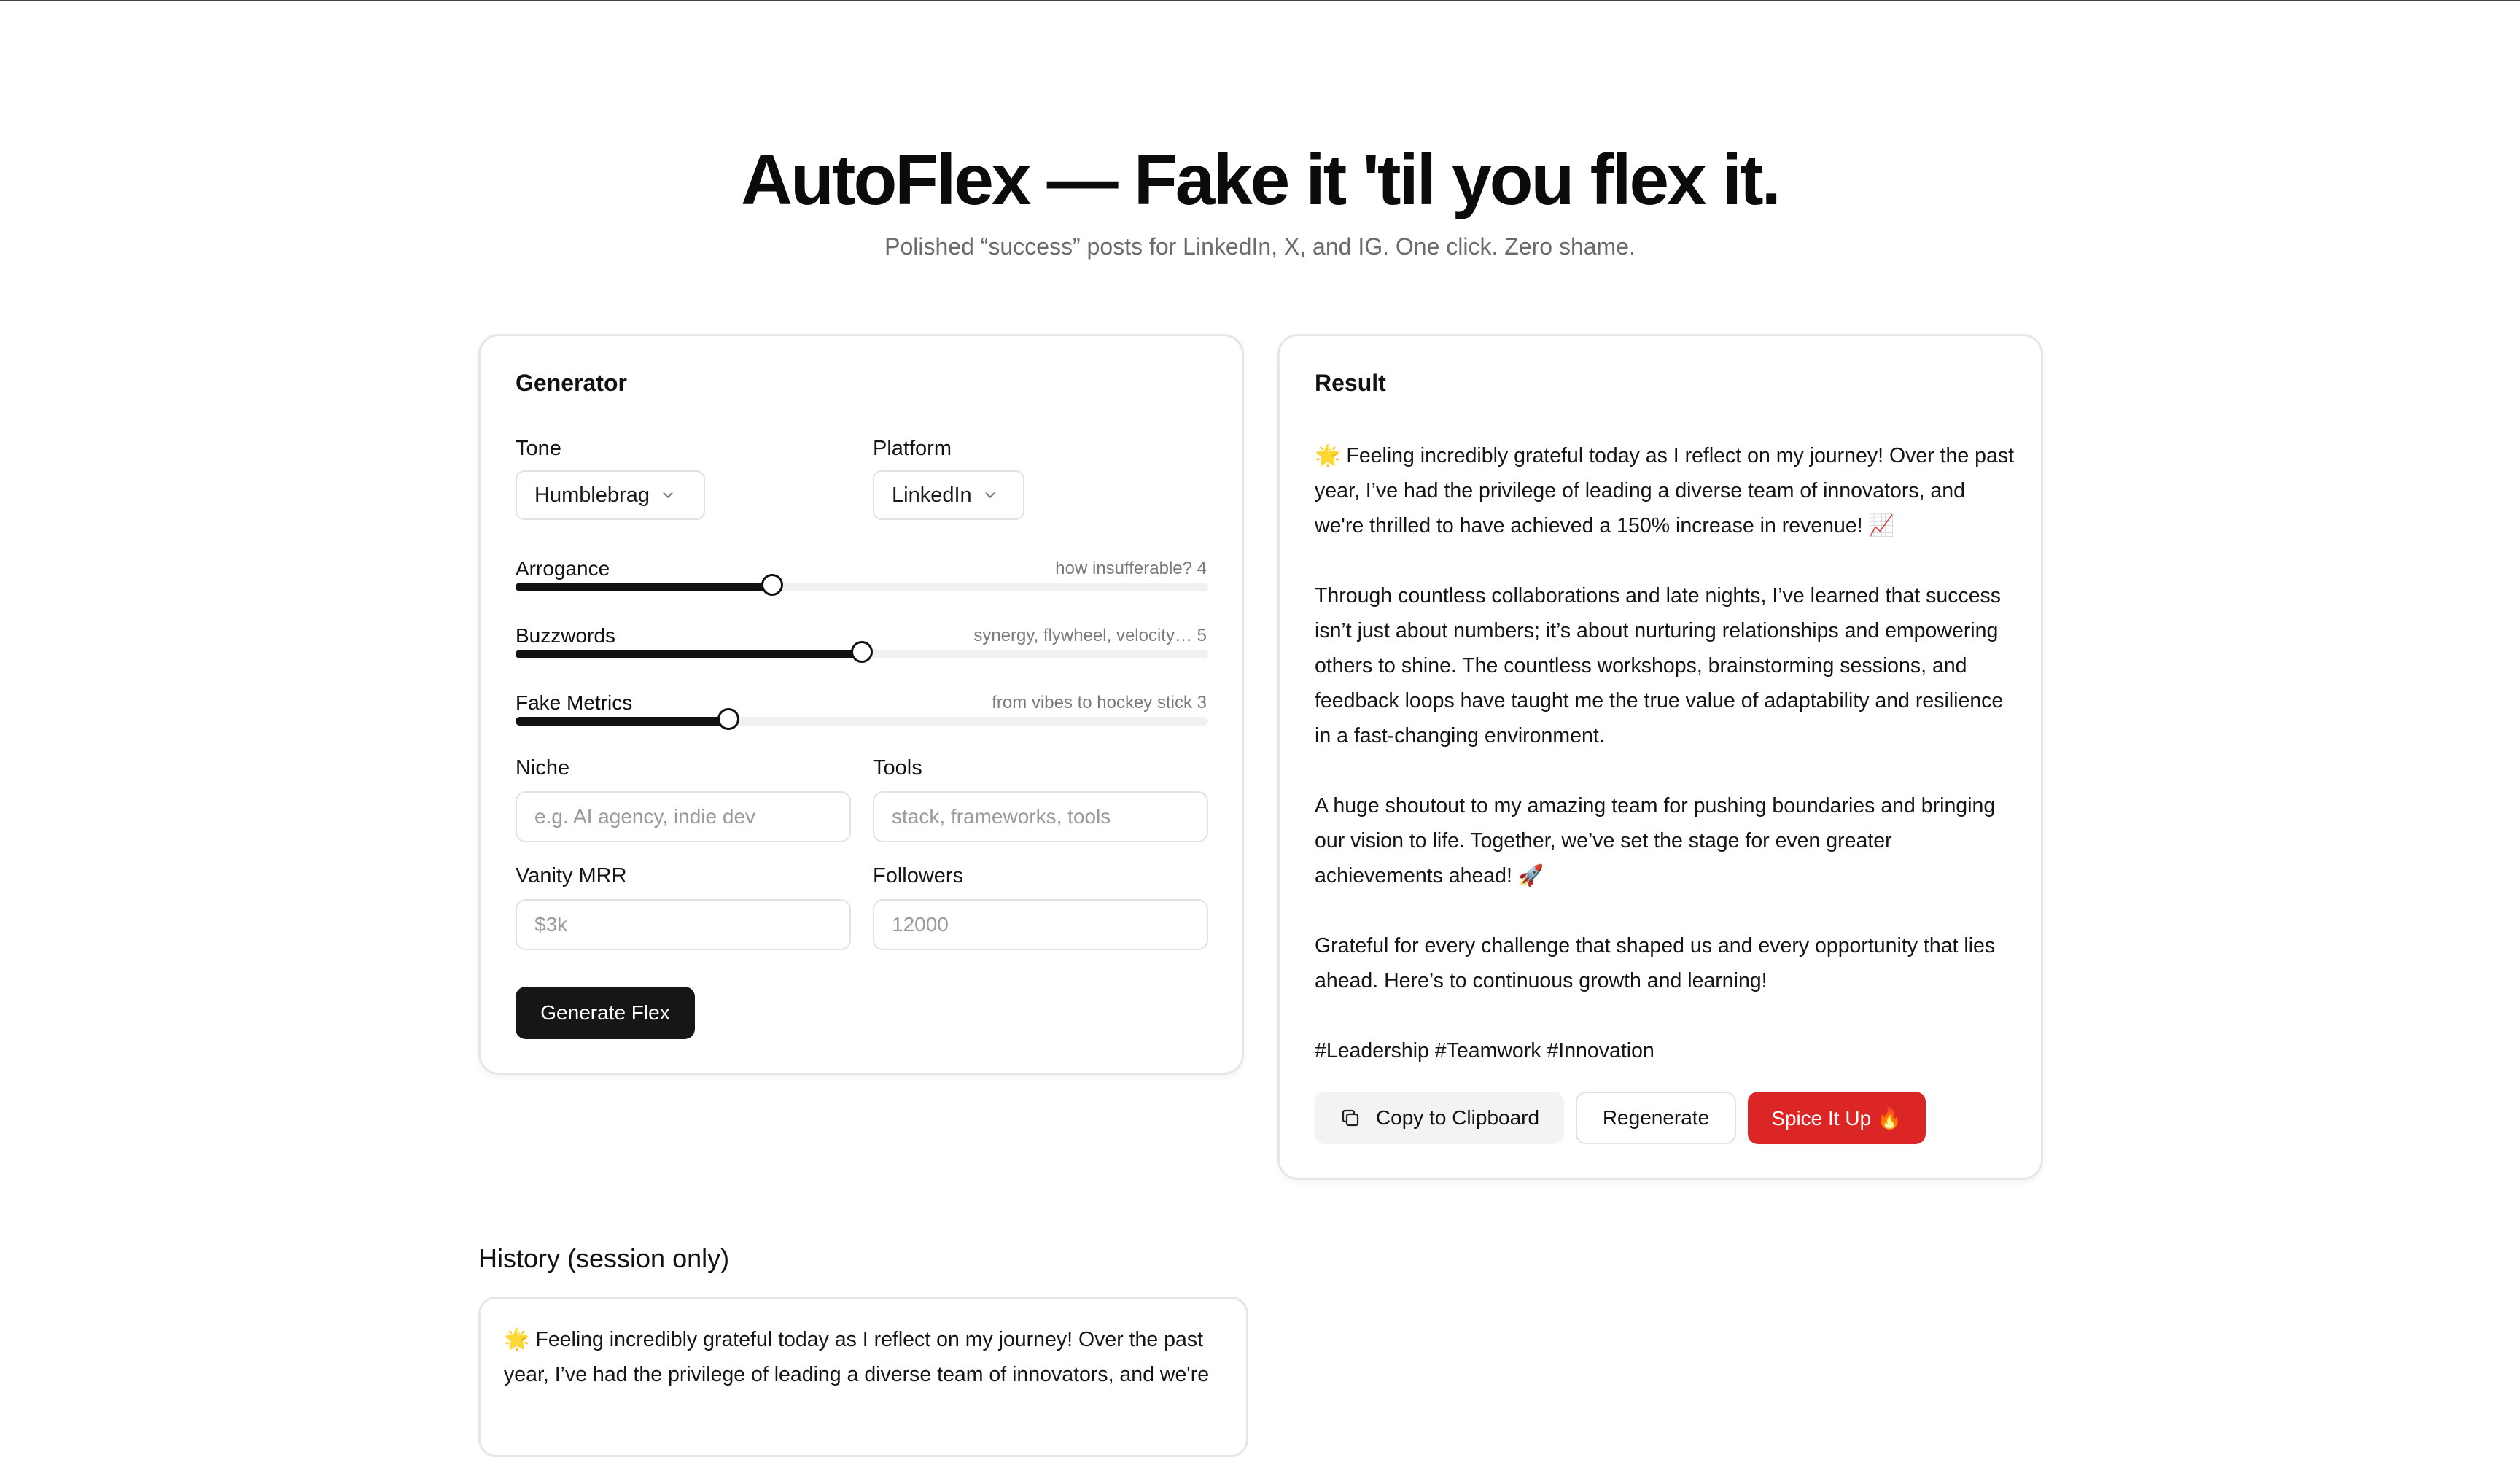 The height and width of the screenshot is (1457, 2520). Describe the element at coordinates (683, 817) in the screenshot. I see `niche-input` at that location.